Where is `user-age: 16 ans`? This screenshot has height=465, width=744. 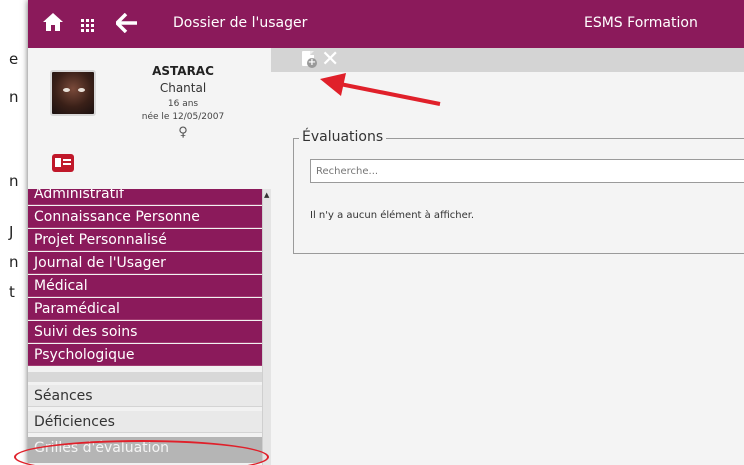
user-age: 16 ans is located at coordinates (183, 104).